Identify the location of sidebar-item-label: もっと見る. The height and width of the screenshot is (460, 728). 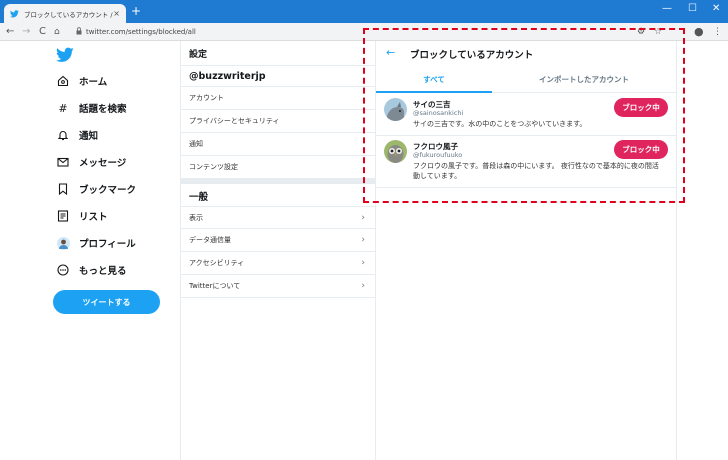
(103, 271).